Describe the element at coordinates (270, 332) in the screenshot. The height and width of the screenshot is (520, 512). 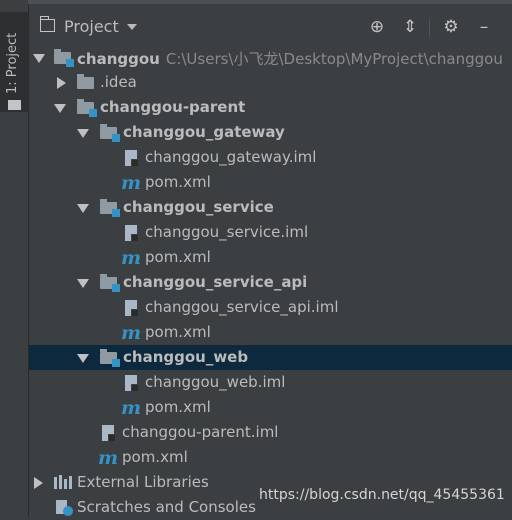
I see `tree-node-service-api-pom: m pom.xml` at that location.